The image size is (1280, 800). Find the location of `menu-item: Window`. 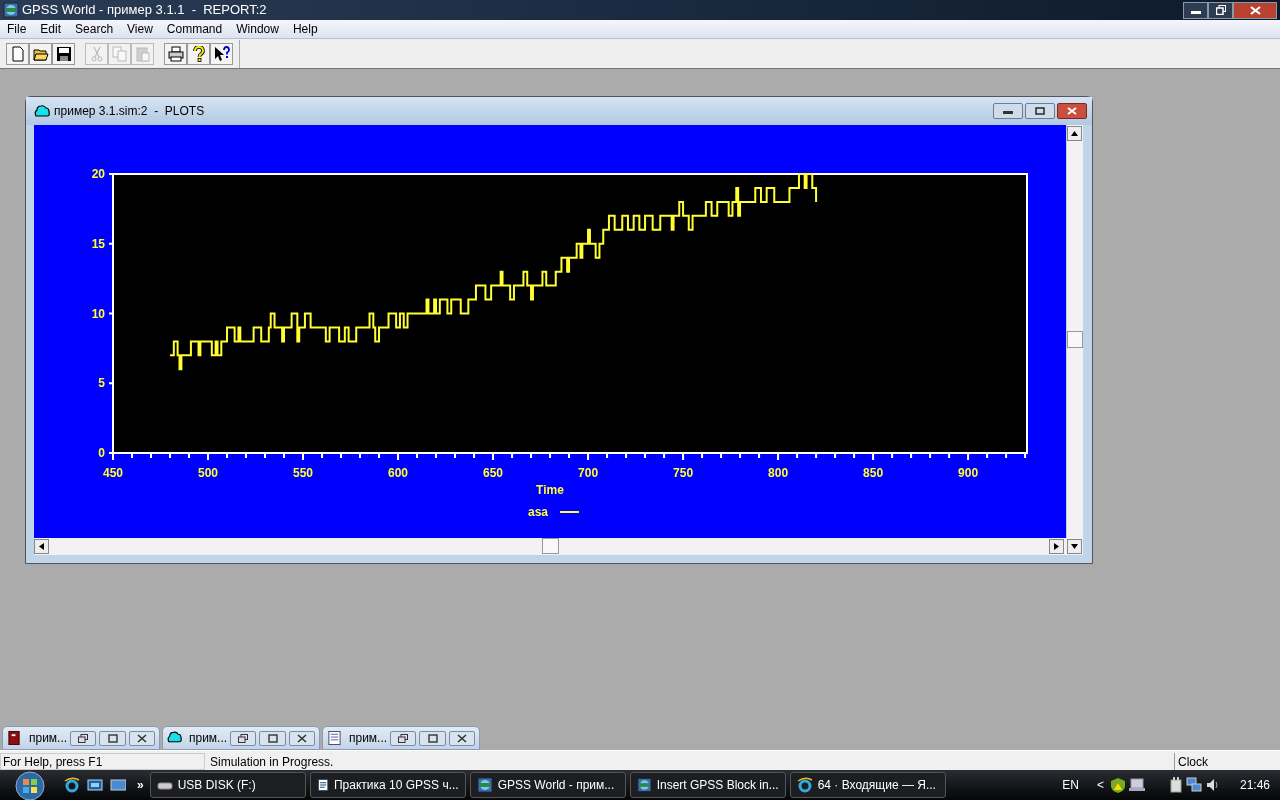

menu-item: Window is located at coordinates (257, 29).